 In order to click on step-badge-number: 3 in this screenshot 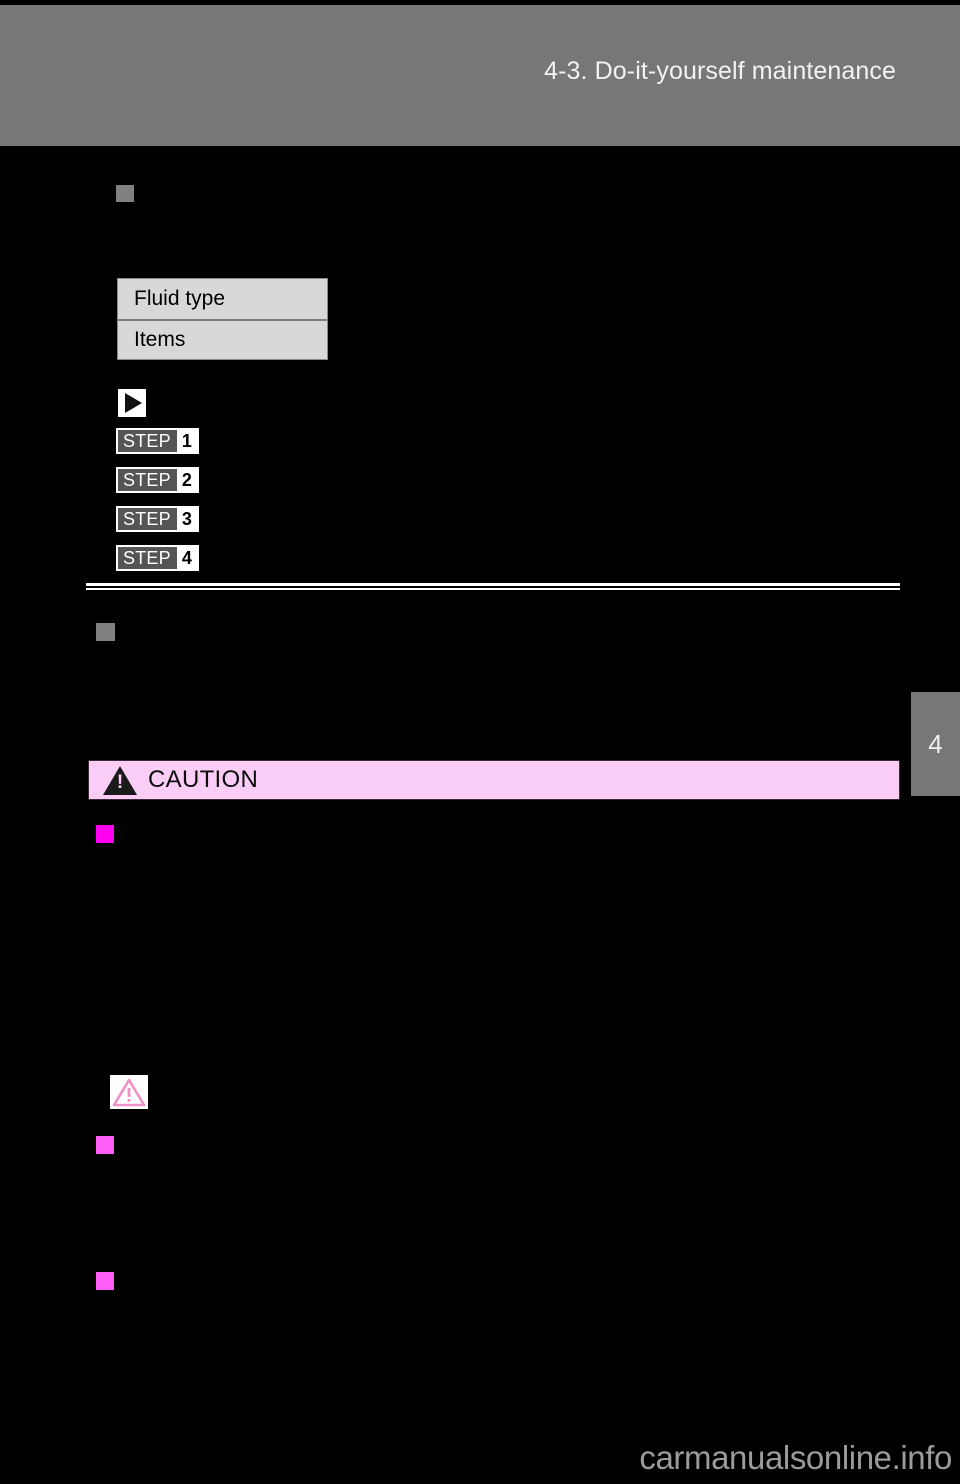, I will do `click(186, 519)`.